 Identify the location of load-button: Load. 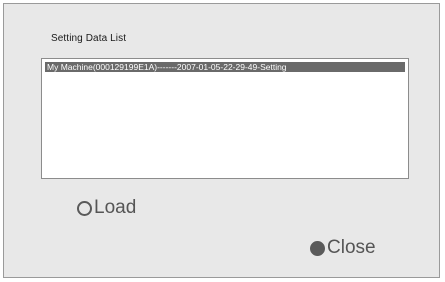
(106, 208).